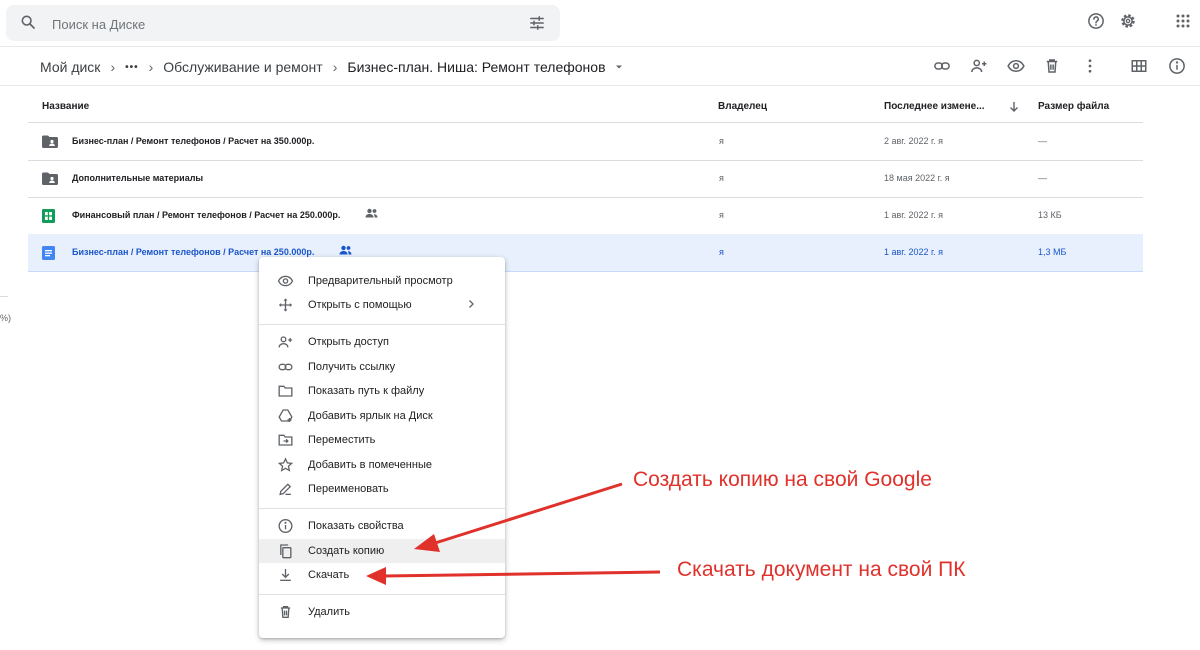 The width and height of the screenshot is (1200, 650). I want to click on menu-item-label: Добавить ярлык на Диск, so click(370, 416).